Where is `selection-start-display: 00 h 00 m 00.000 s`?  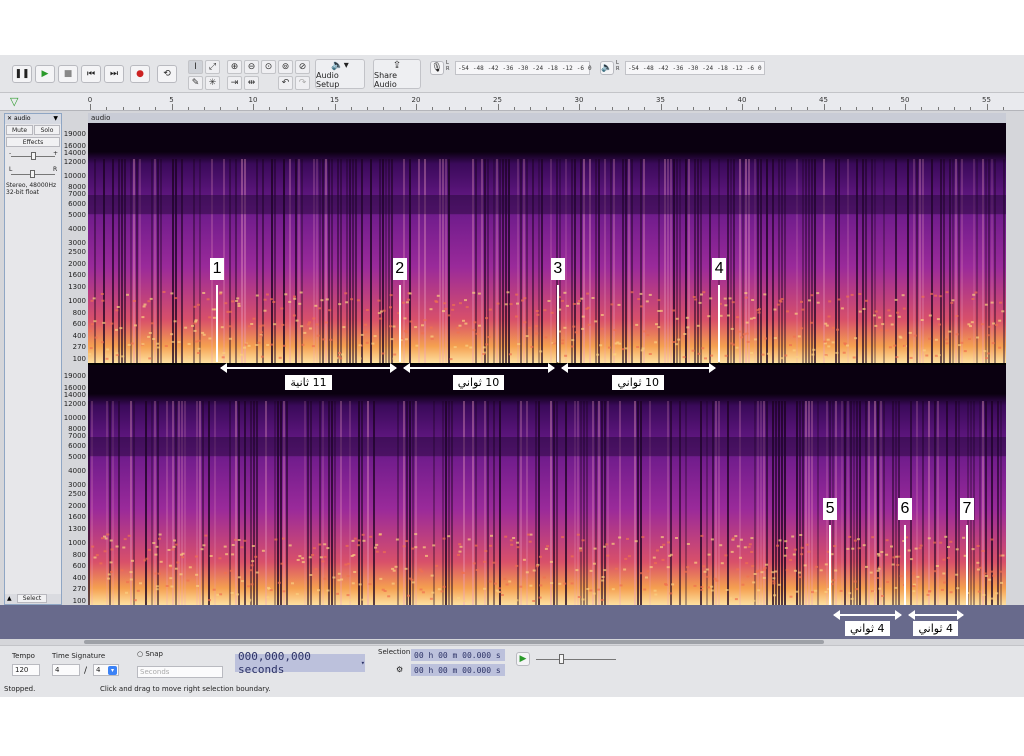 selection-start-display: 00 h 00 m 00.000 s is located at coordinates (458, 655).